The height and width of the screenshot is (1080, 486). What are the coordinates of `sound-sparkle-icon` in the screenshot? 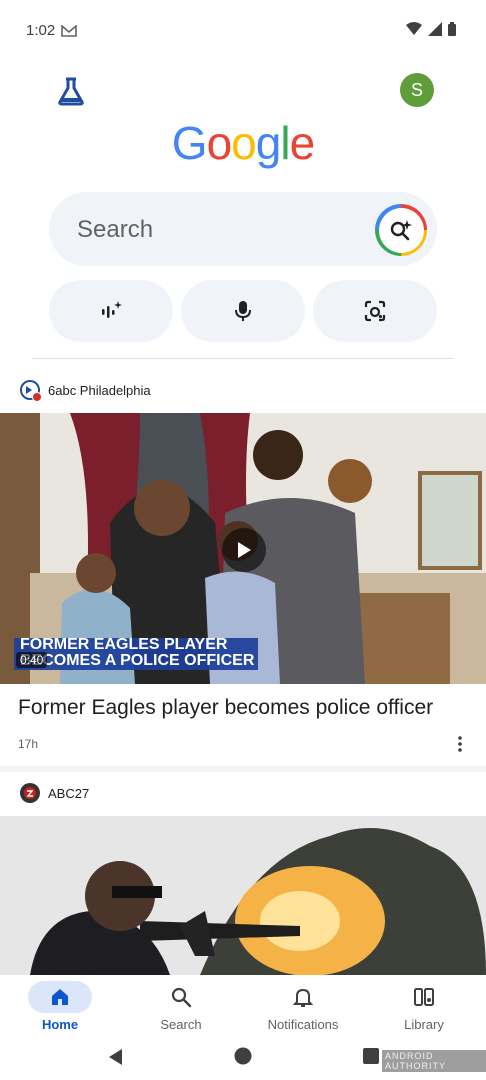 It's located at (112, 309).